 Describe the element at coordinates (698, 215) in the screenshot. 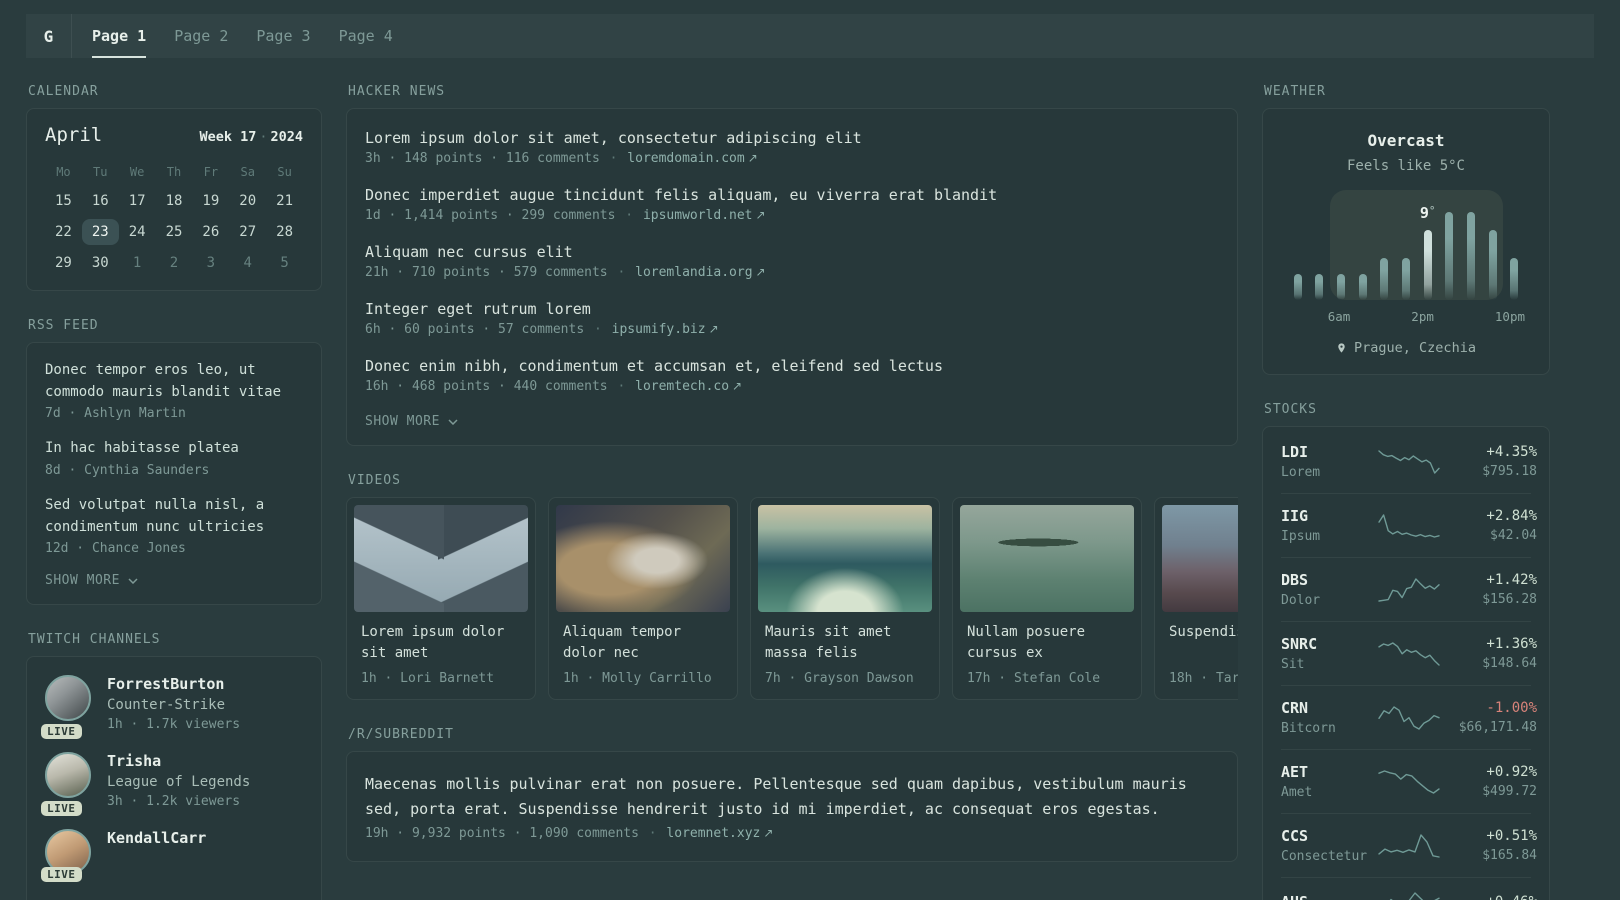

I see `hn-story-domain: ipsumworld.net` at that location.